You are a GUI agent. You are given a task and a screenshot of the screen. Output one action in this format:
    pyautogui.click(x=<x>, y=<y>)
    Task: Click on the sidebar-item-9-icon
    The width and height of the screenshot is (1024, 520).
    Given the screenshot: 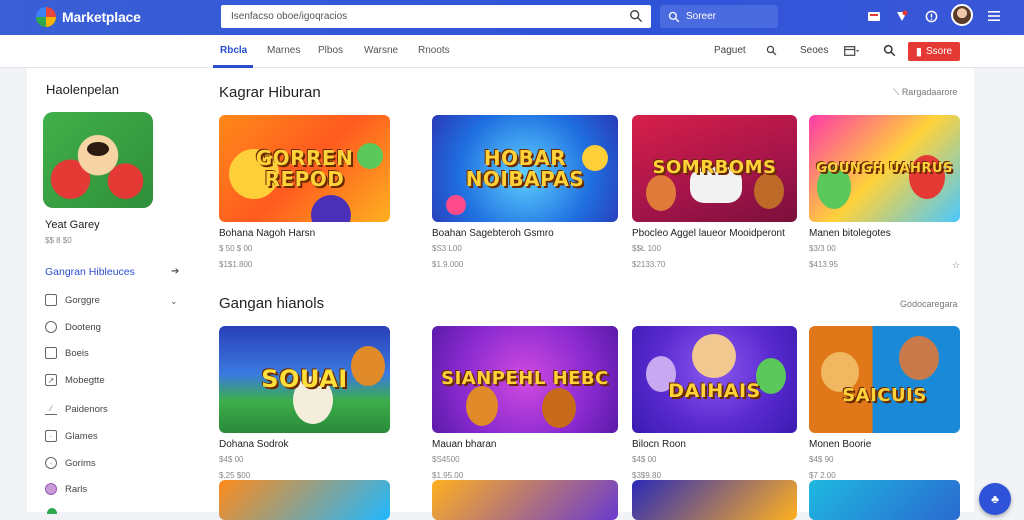 What is the action you would take?
    pyautogui.click(x=52, y=511)
    